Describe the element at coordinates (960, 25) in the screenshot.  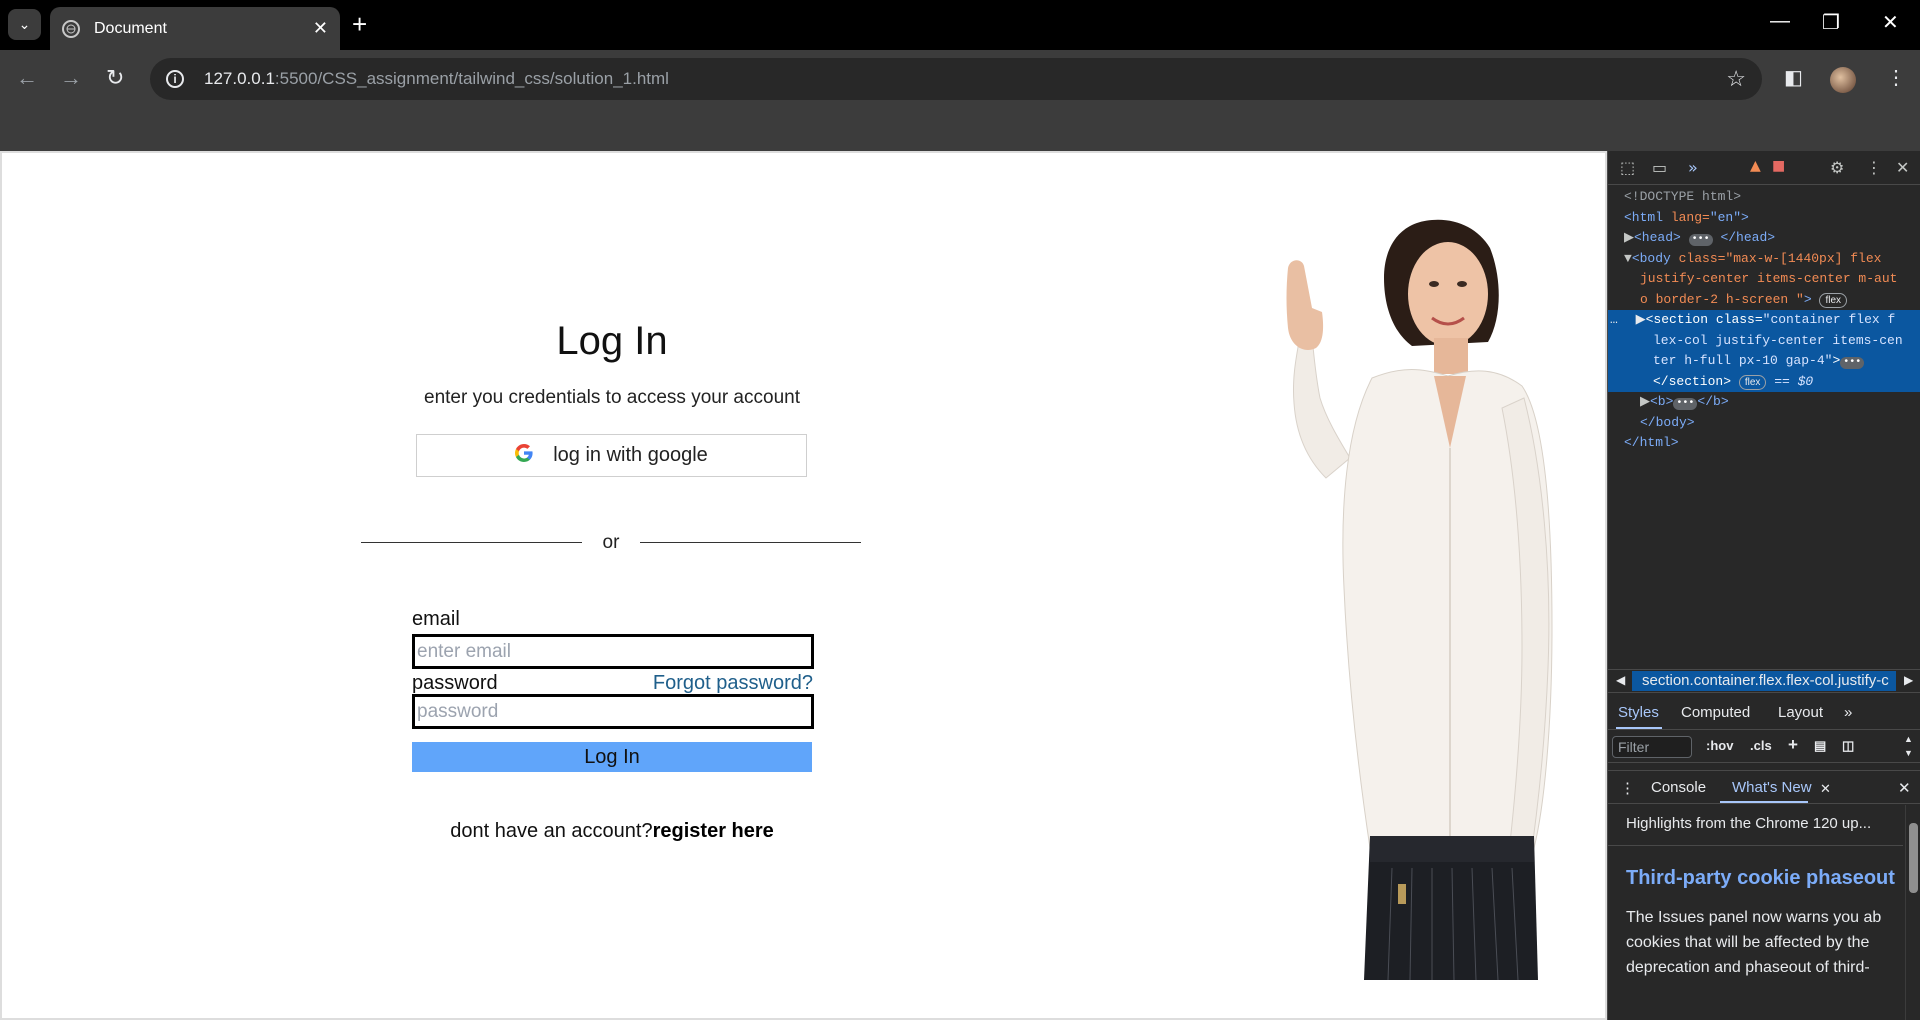
I see `browser-title-bar: ⌄ Document ✕ + — ❐ ✕` at that location.